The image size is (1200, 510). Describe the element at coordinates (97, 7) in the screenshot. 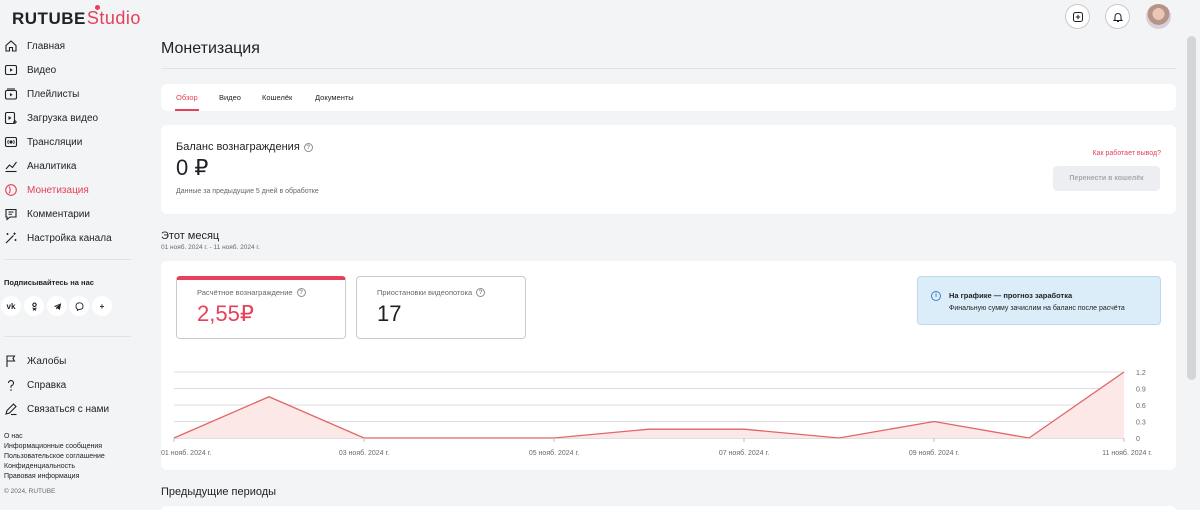

I see `logo-dot` at that location.